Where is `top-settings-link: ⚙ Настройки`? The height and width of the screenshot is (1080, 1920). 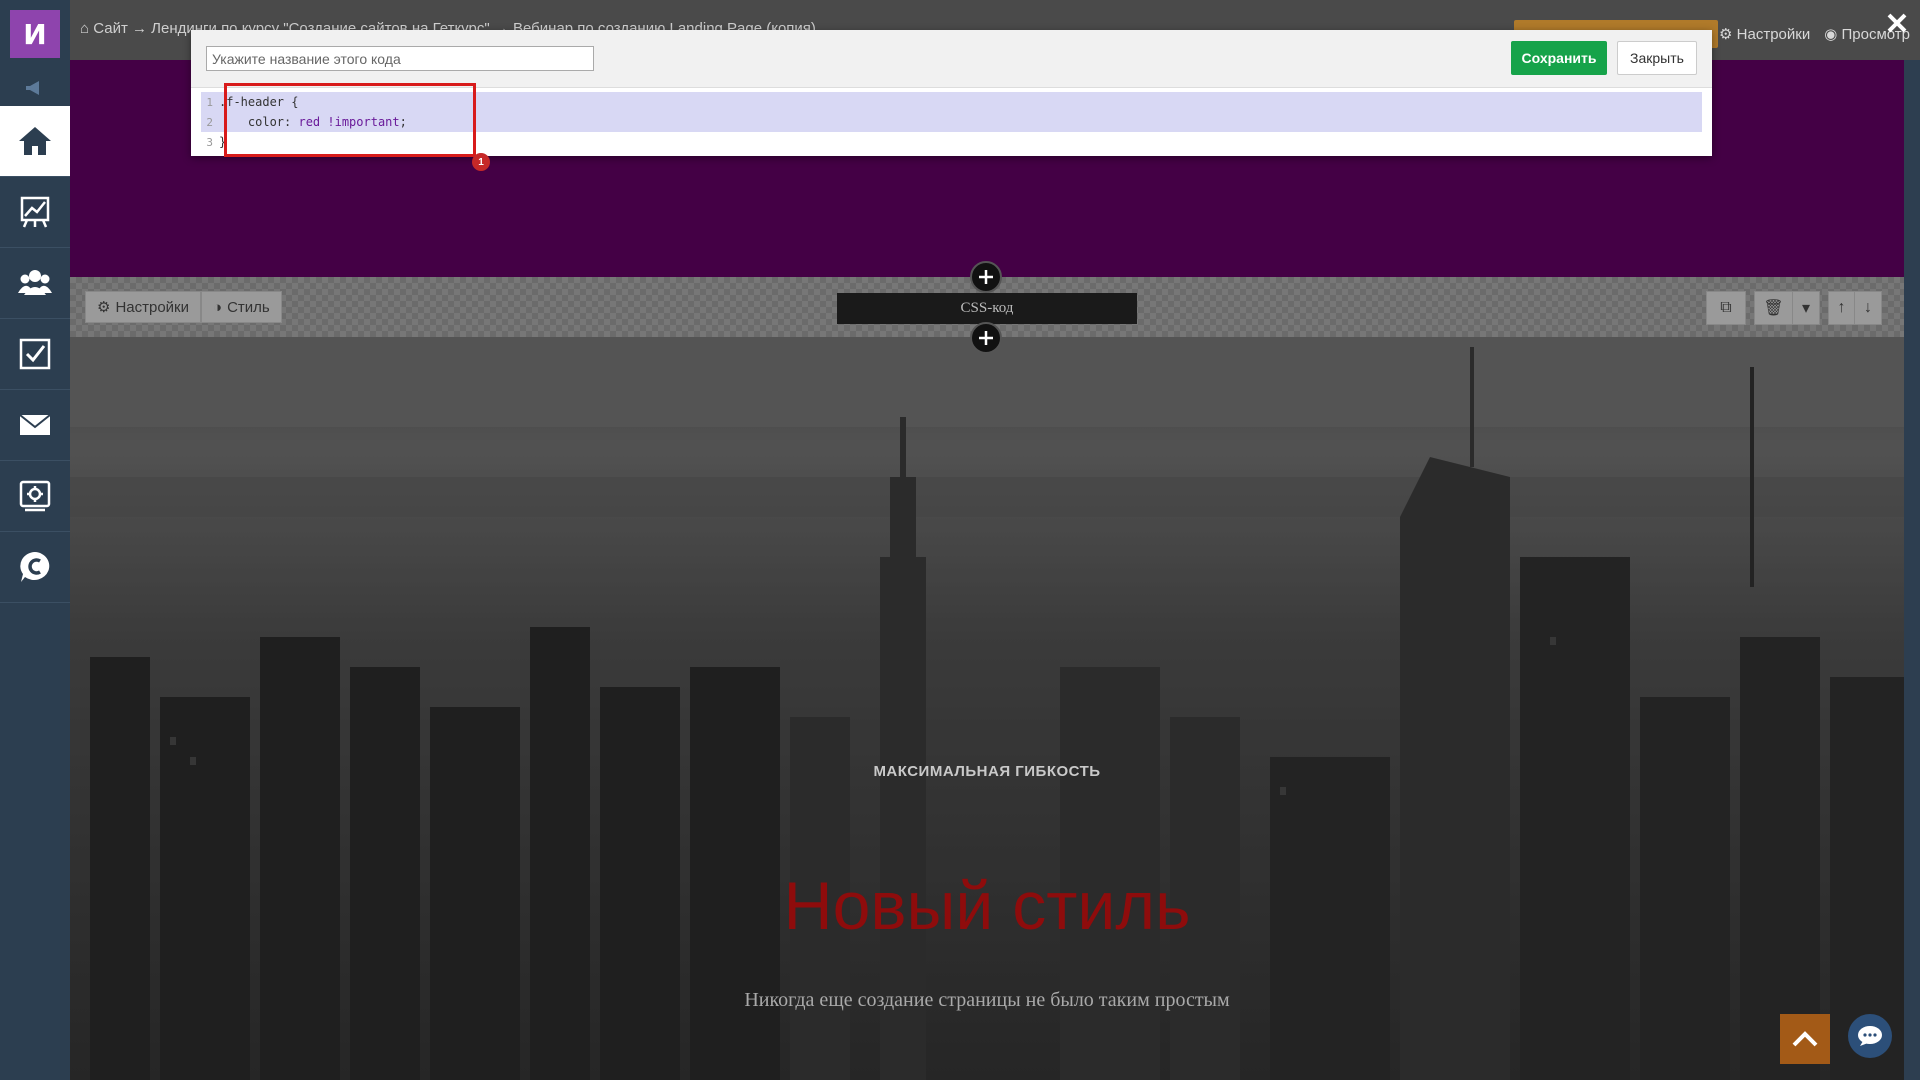 top-settings-link: ⚙ Настройки is located at coordinates (1764, 34).